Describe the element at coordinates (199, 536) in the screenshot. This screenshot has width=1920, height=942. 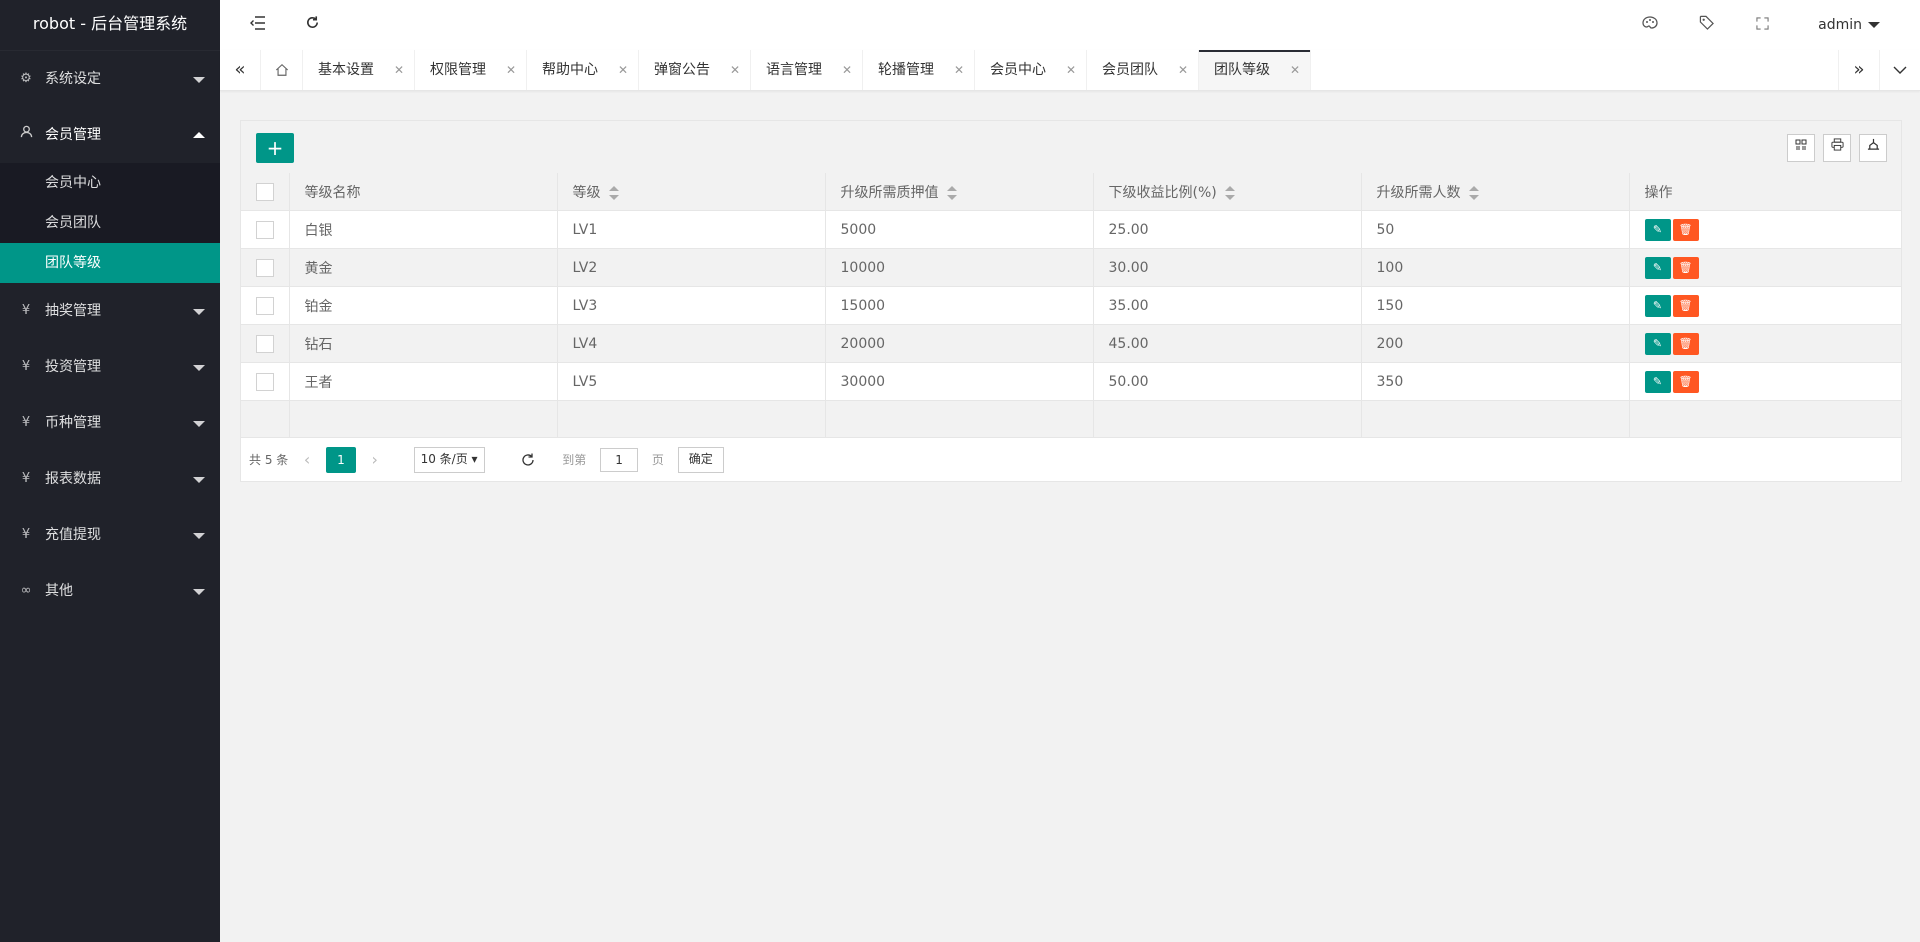
I see `chevron-down-icon` at that location.